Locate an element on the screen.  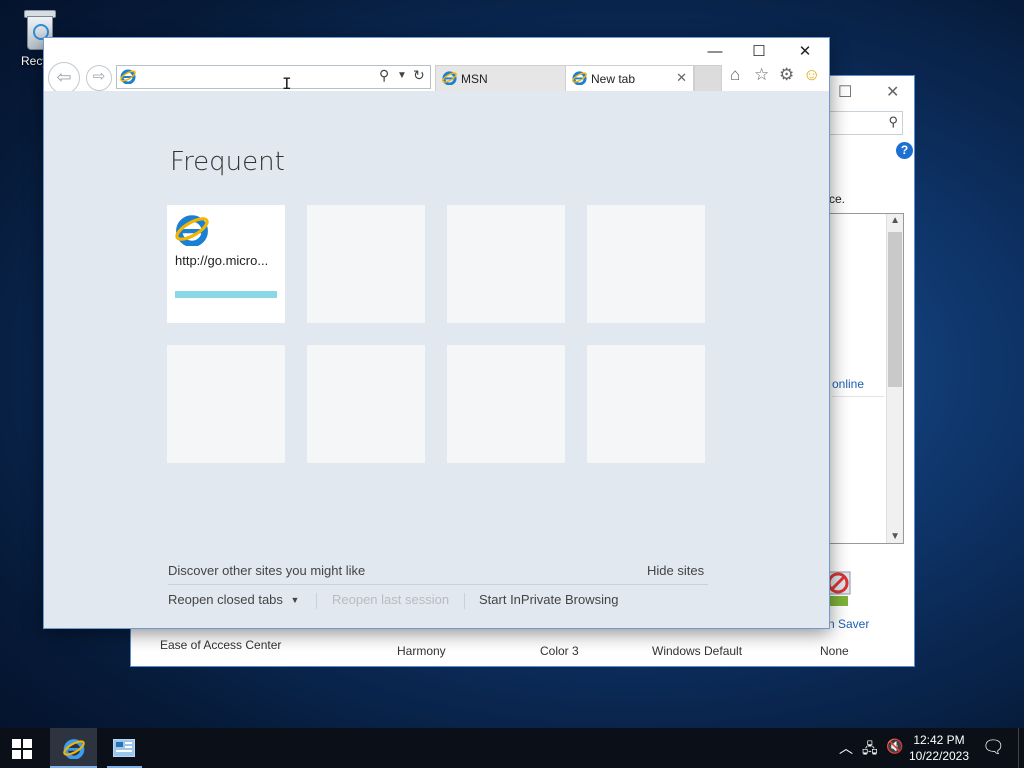
theme-label-sounds: Windows Default is located at coordinates (697, 651).